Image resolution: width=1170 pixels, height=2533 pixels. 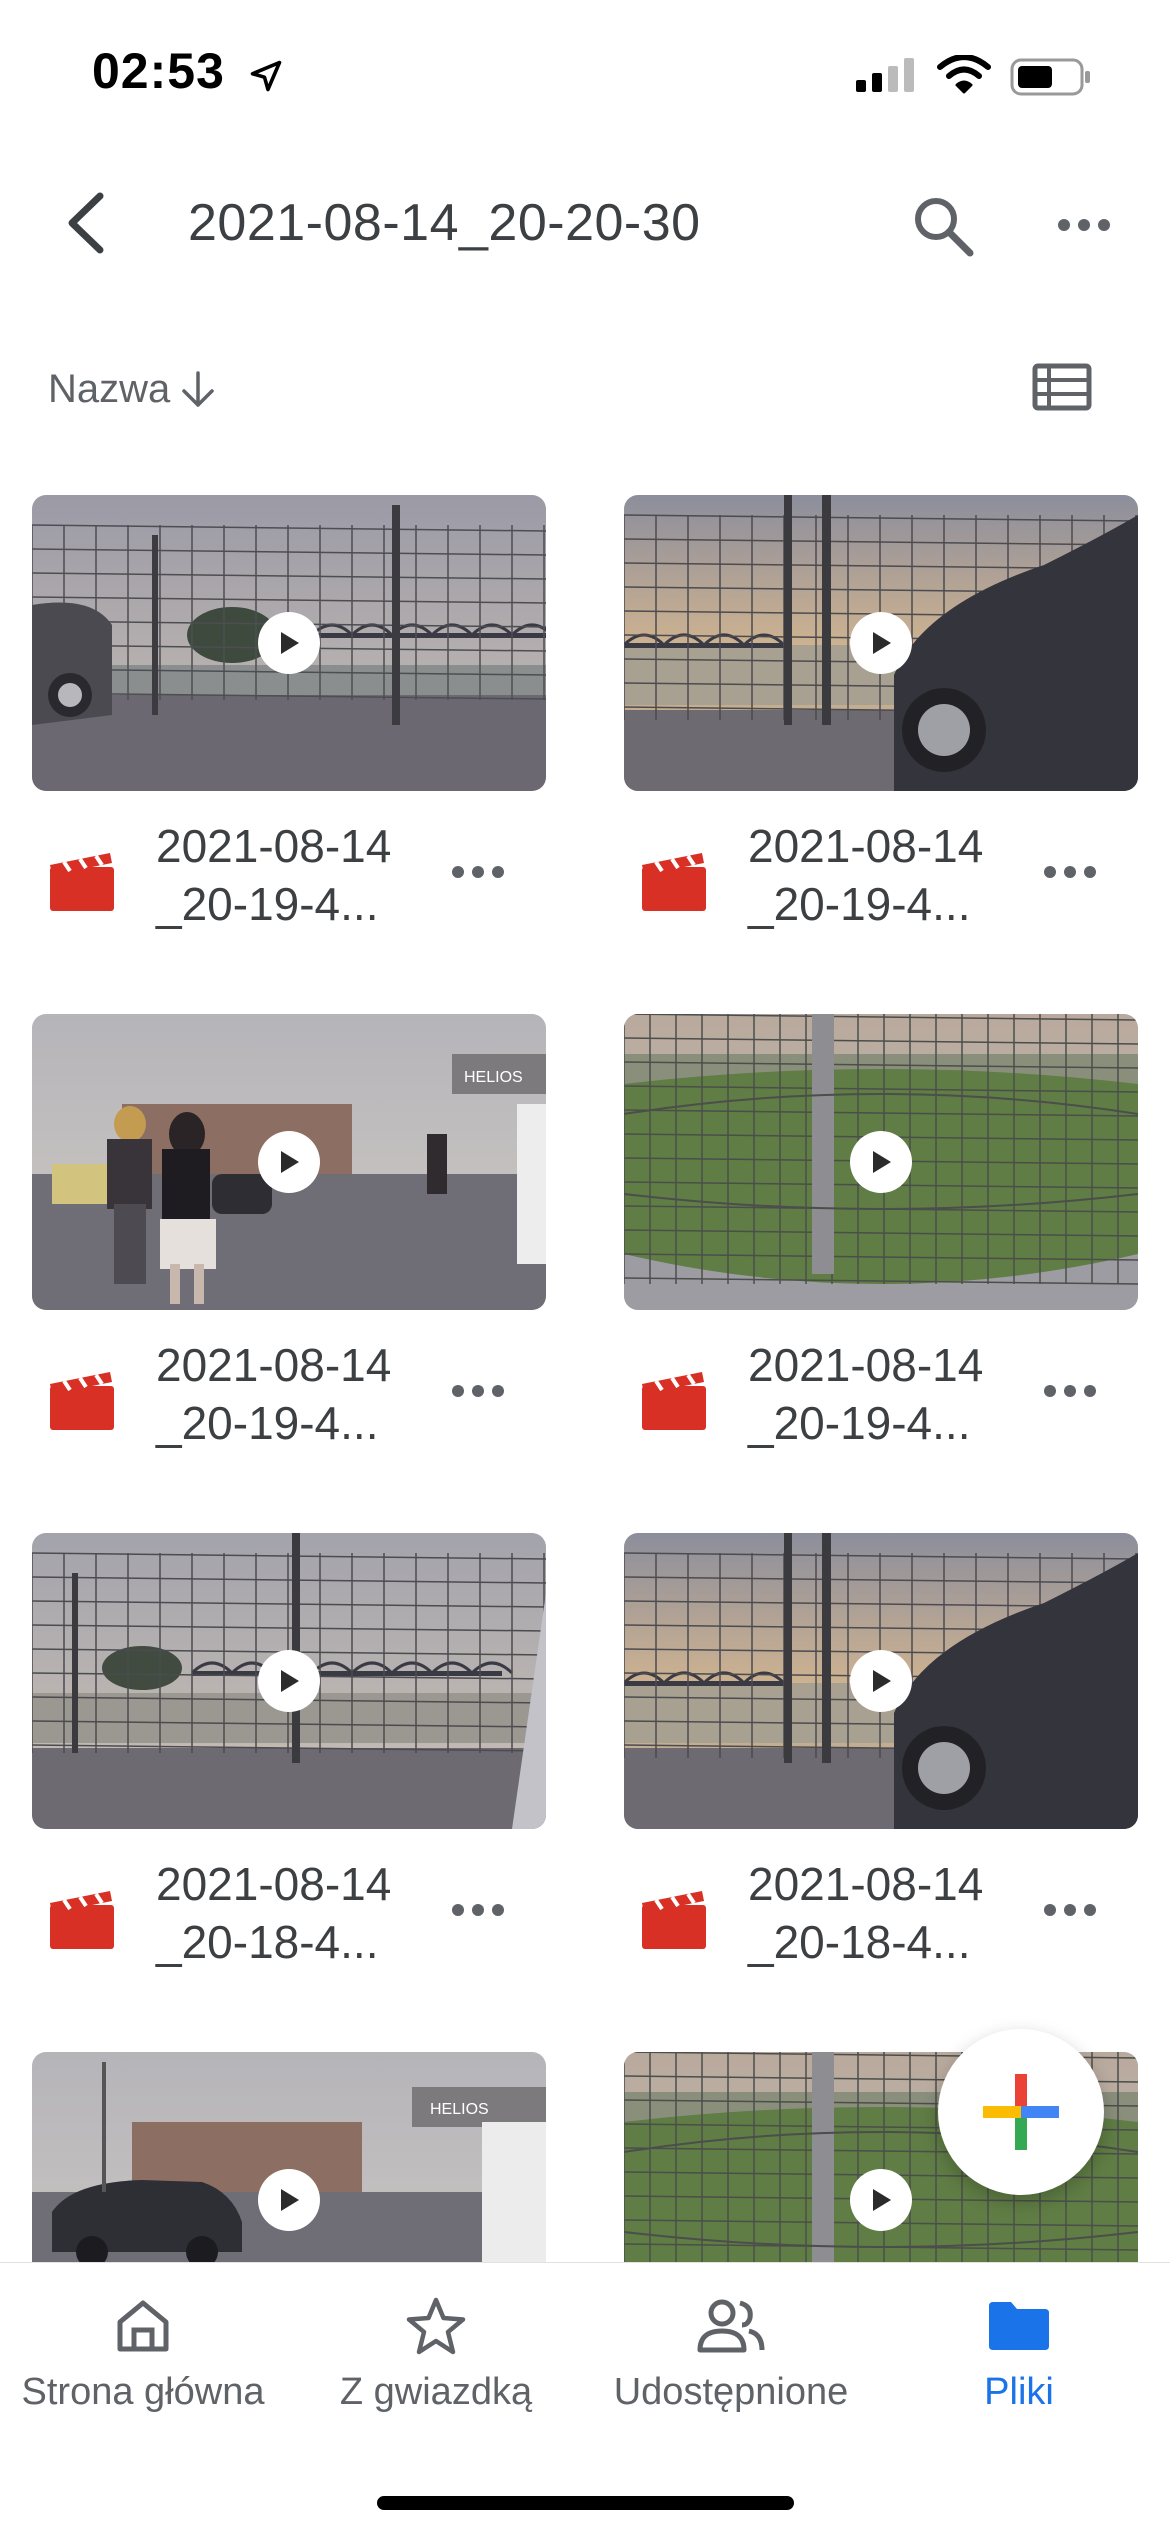 I want to click on nav-label-starred: Z gwiazdką, so click(x=436, y=2392).